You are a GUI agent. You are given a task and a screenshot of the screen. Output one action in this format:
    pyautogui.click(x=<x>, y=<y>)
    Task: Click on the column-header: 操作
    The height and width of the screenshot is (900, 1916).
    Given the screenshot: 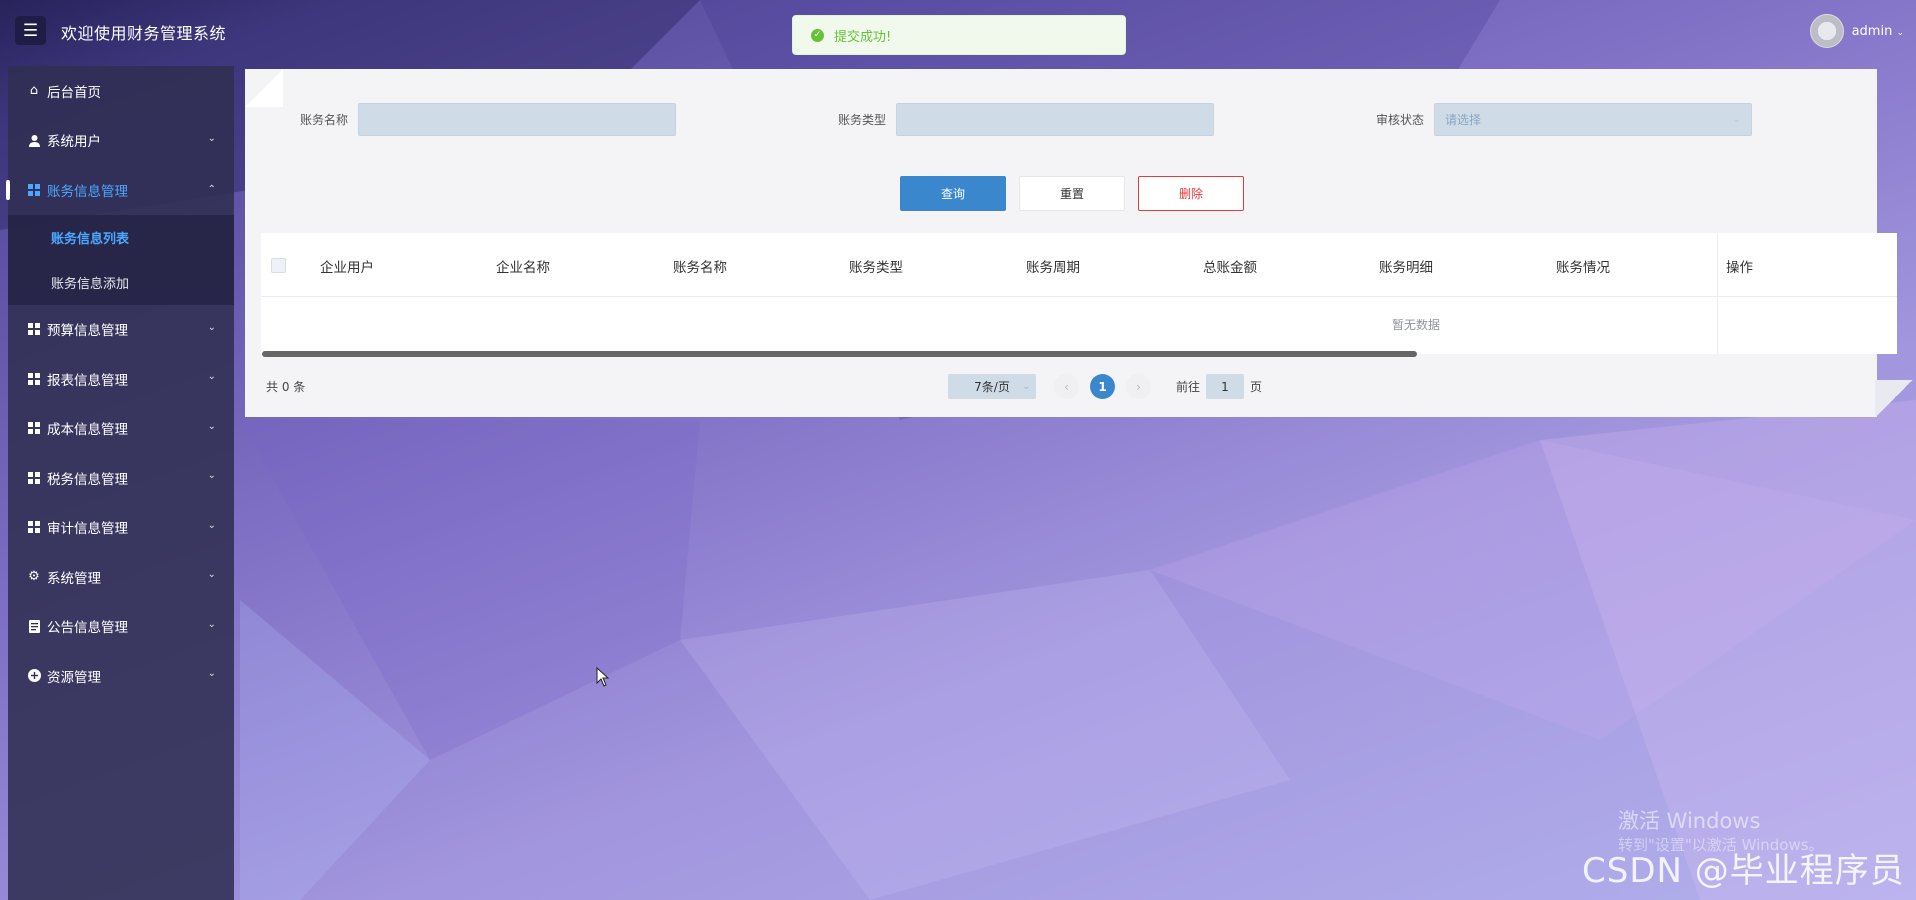 What is the action you would take?
    pyautogui.click(x=1739, y=268)
    